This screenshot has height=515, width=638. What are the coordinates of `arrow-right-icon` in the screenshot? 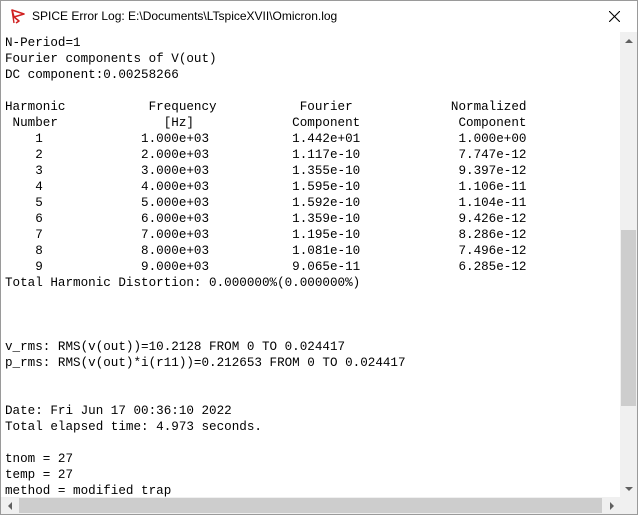 It's located at (611, 505).